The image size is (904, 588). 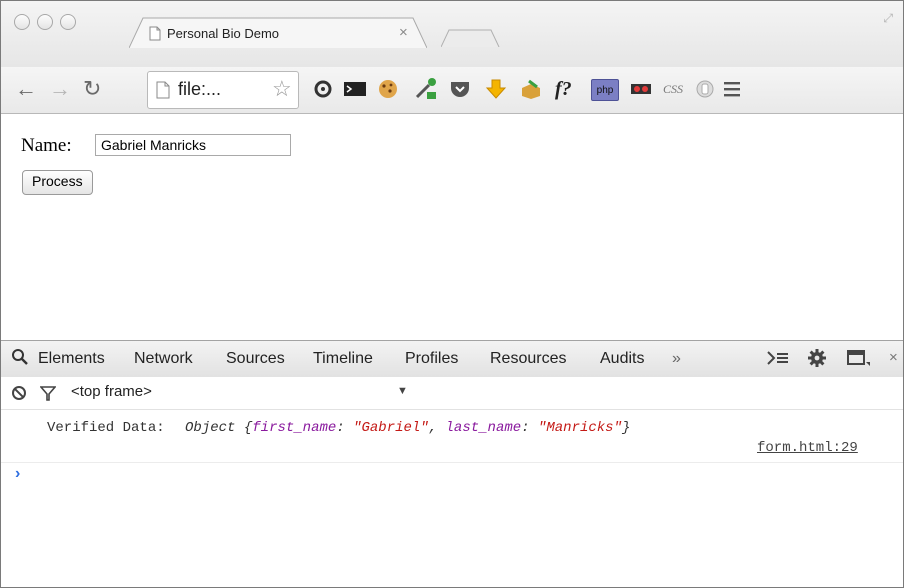 I want to click on tab-elements: Elements, so click(x=71, y=359).